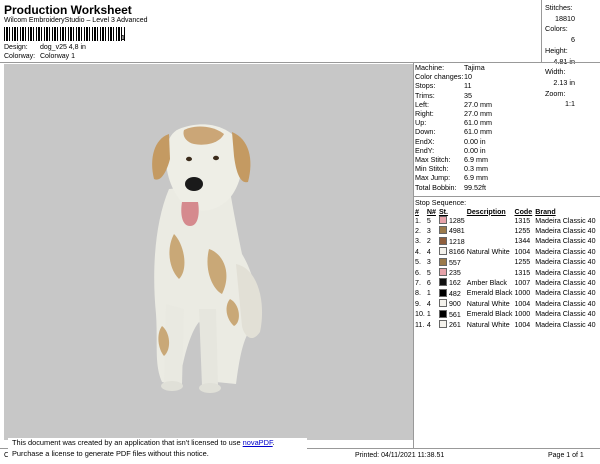 The width and height of the screenshot is (600, 464). I want to click on row-description: Emerald Black, so click(489, 293).